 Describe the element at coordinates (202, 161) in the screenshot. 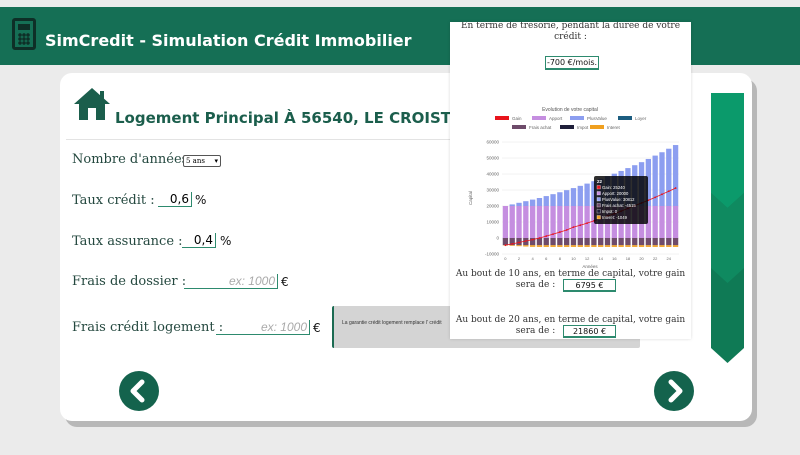

I see `years-select: 5 ans ▾` at that location.